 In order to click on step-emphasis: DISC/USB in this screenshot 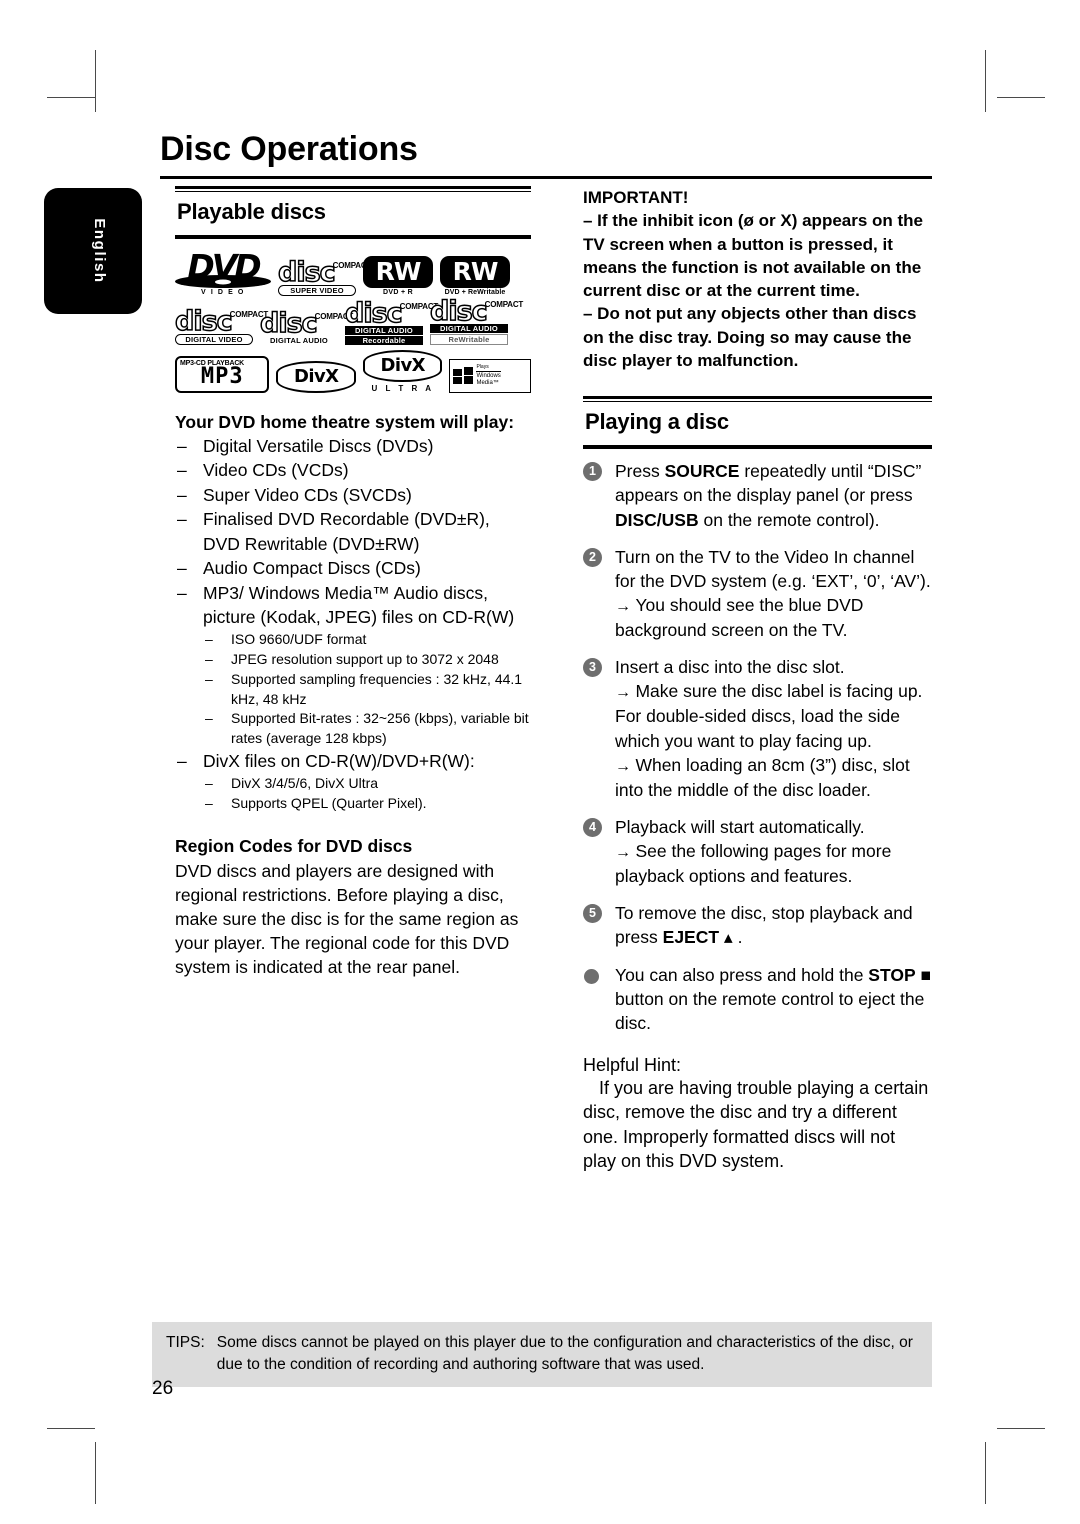, I will do `click(657, 519)`.